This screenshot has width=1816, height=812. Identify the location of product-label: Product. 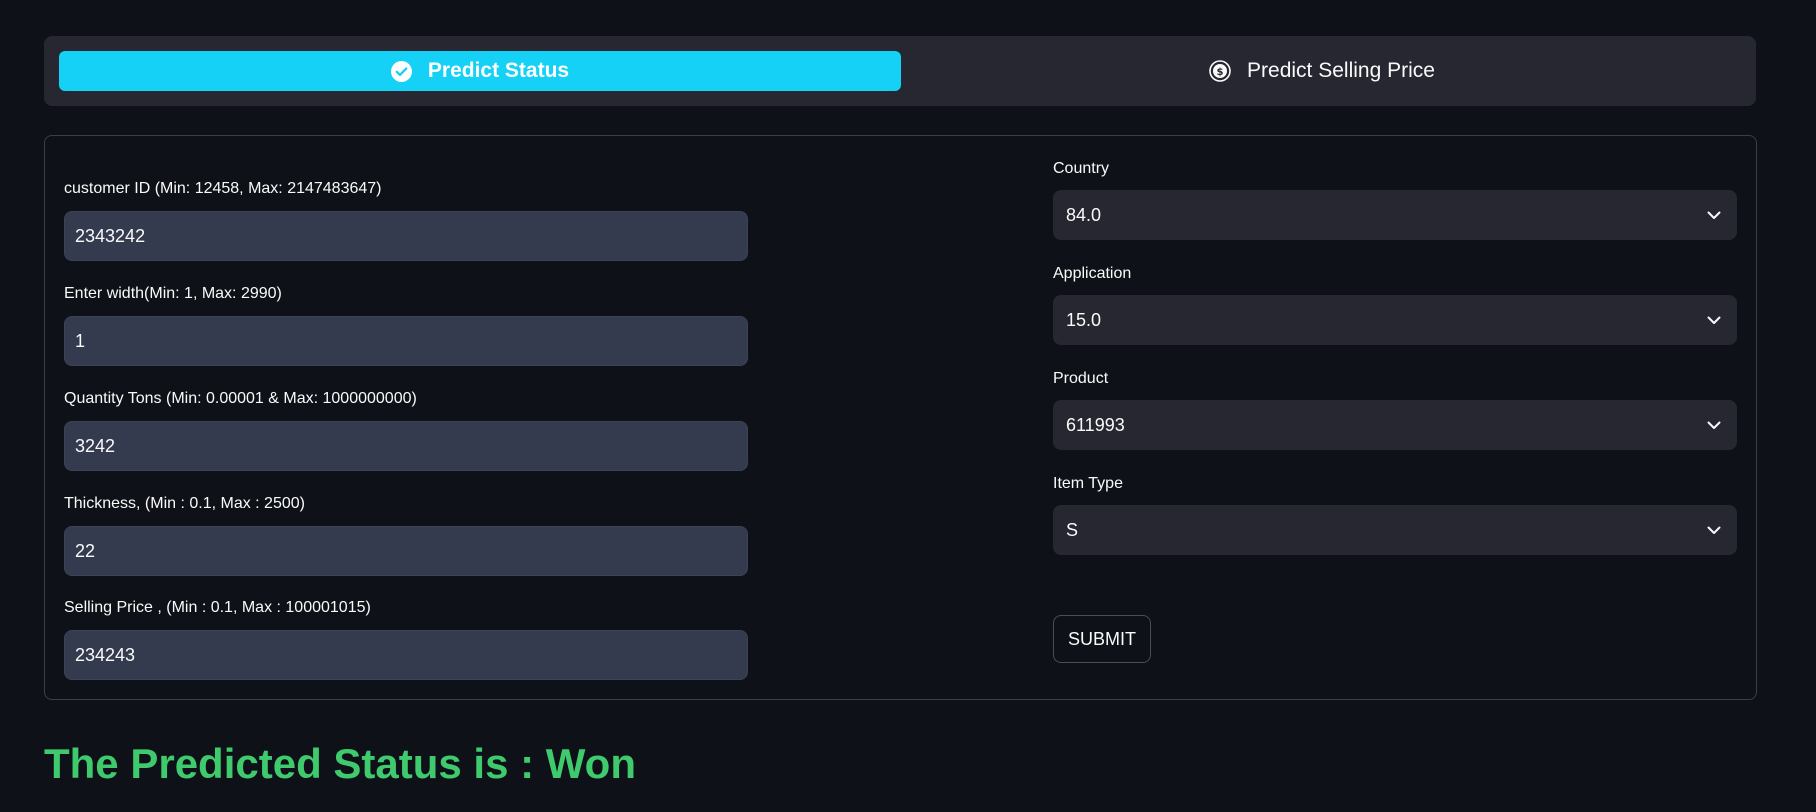
(1081, 378).